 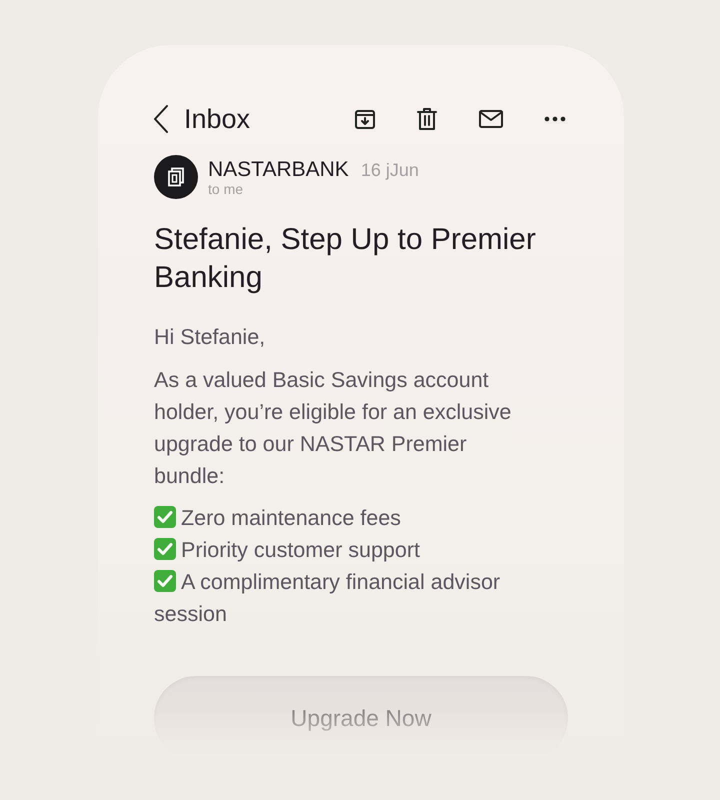 What do you see at coordinates (210, 337) in the screenshot?
I see `greeting-text: Hi Stefanie,` at bounding box center [210, 337].